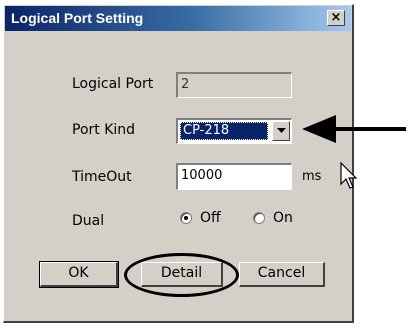 The width and height of the screenshot is (414, 329). What do you see at coordinates (282, 274) in the screenshot?
I see `cancel-button: Cancel` at bounding box center [282, 274].